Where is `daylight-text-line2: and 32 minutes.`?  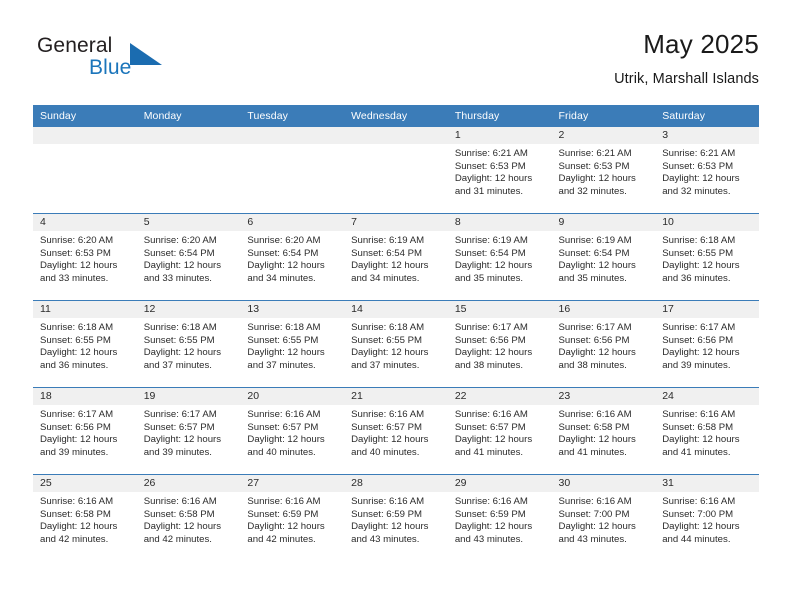 daylight-text-line2: and 32 minutes. is located at coordinates (592, 191).